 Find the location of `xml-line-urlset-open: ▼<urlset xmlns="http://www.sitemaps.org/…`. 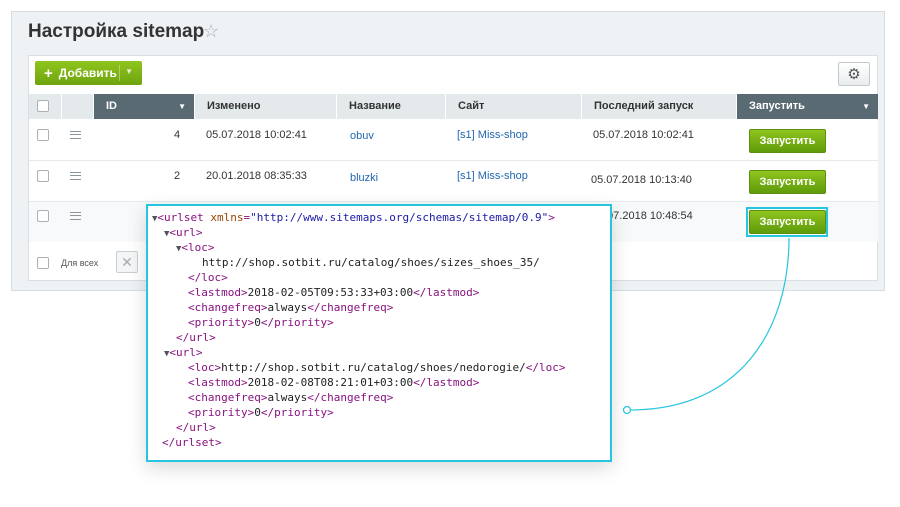

xml-line-urlset-open: ▼<urlset xmlns="http://www.sitemaps.org/… is located at coordinates (353, 217).